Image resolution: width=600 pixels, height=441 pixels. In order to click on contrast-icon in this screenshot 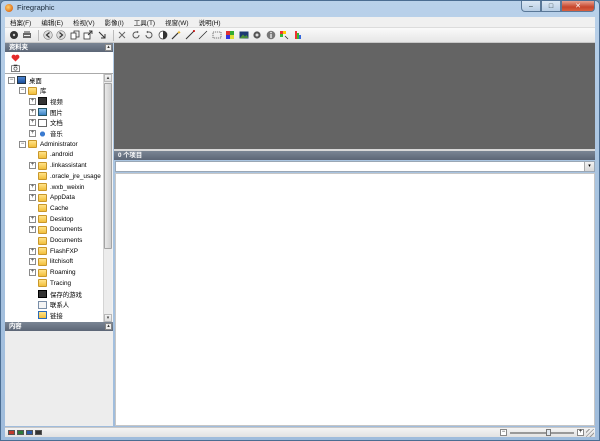, I will do `click(162, 35)`.